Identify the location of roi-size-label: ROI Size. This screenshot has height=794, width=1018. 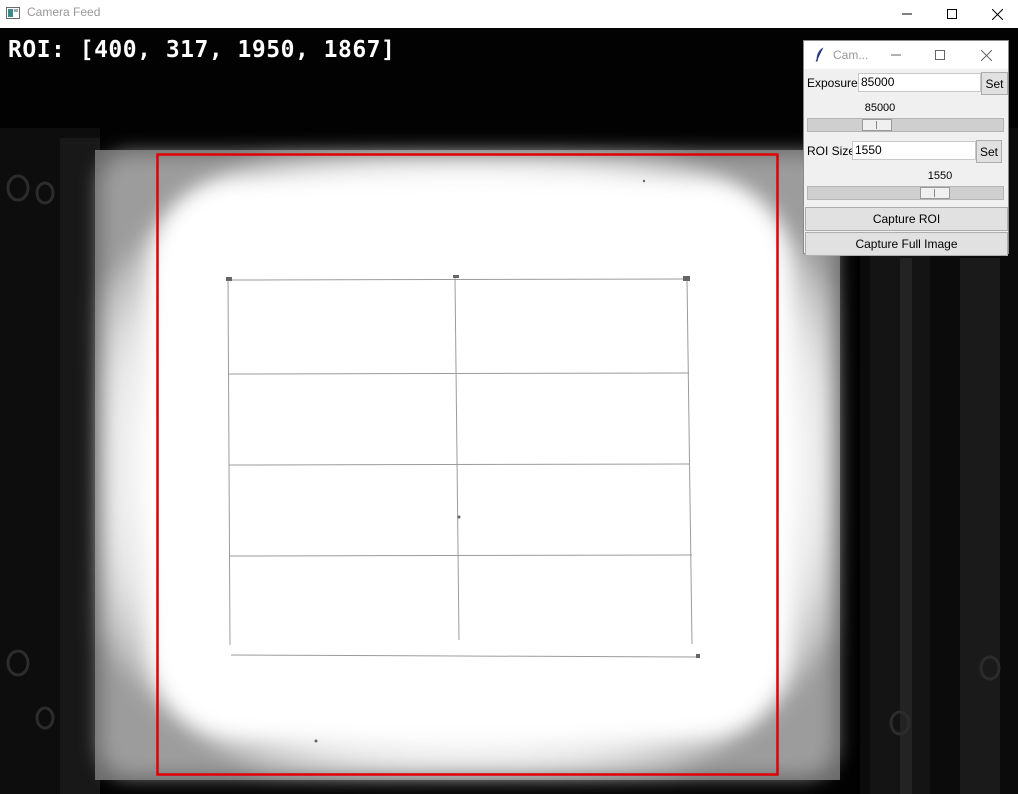
(831, 151).